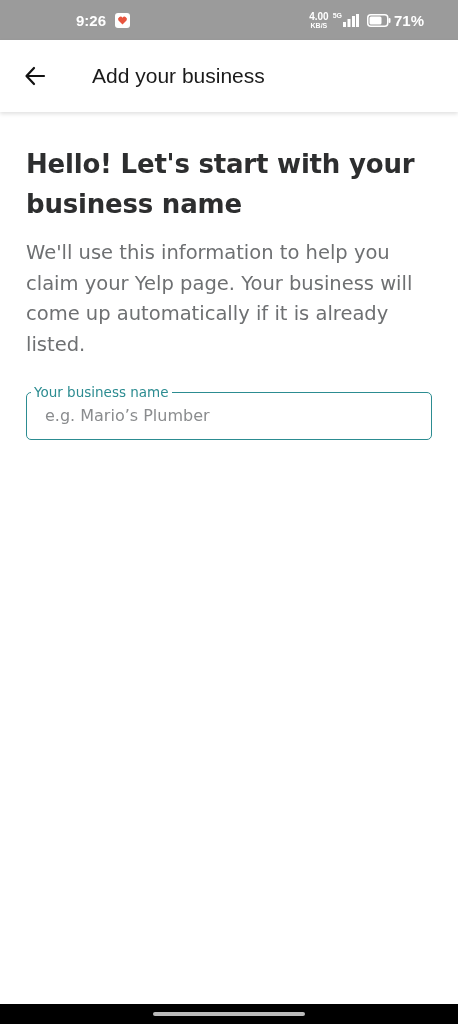  Describe the element at coordinates (35, 76) in the screenshot. I see `back-arrow-icon` at that location.